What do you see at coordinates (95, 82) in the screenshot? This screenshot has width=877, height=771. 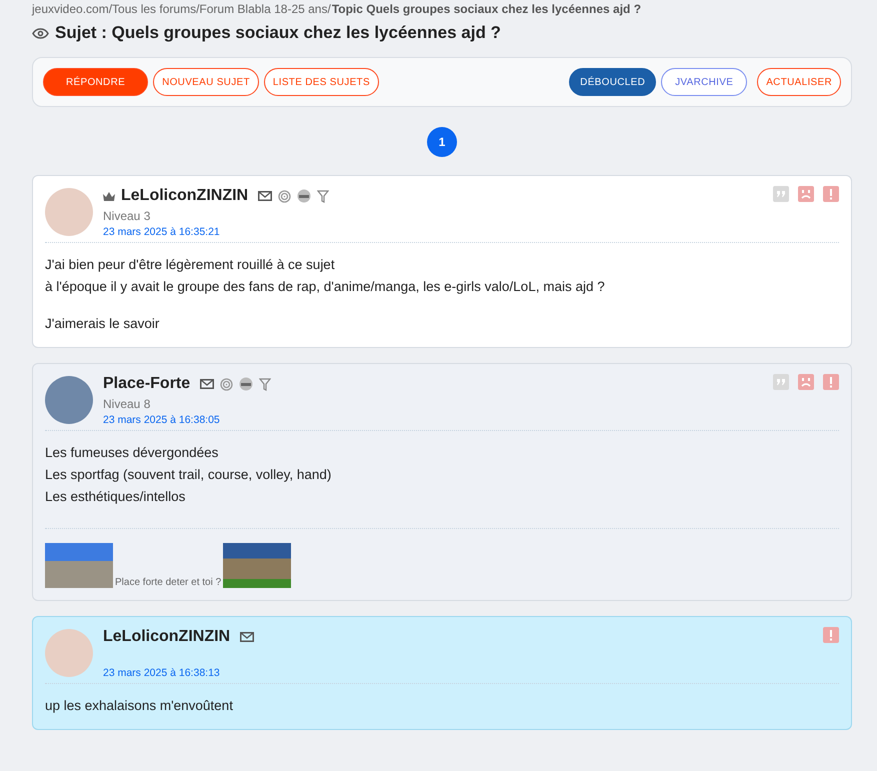 I see `toolbar-button: RÉPONDRE` at bounding box center [95, 82].